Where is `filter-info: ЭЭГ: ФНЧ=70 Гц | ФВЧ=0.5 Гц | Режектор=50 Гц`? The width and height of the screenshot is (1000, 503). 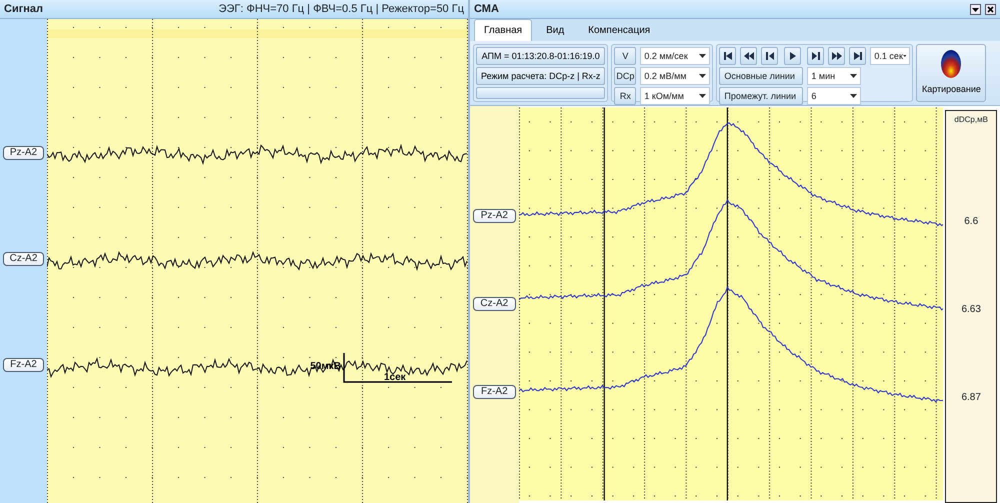 filter-info: ЭЭГ: ФНЧ=70 Гц | ФВЧ=0.5 Гц | Режектор=50 Гц is located at coordinates (341, 9).